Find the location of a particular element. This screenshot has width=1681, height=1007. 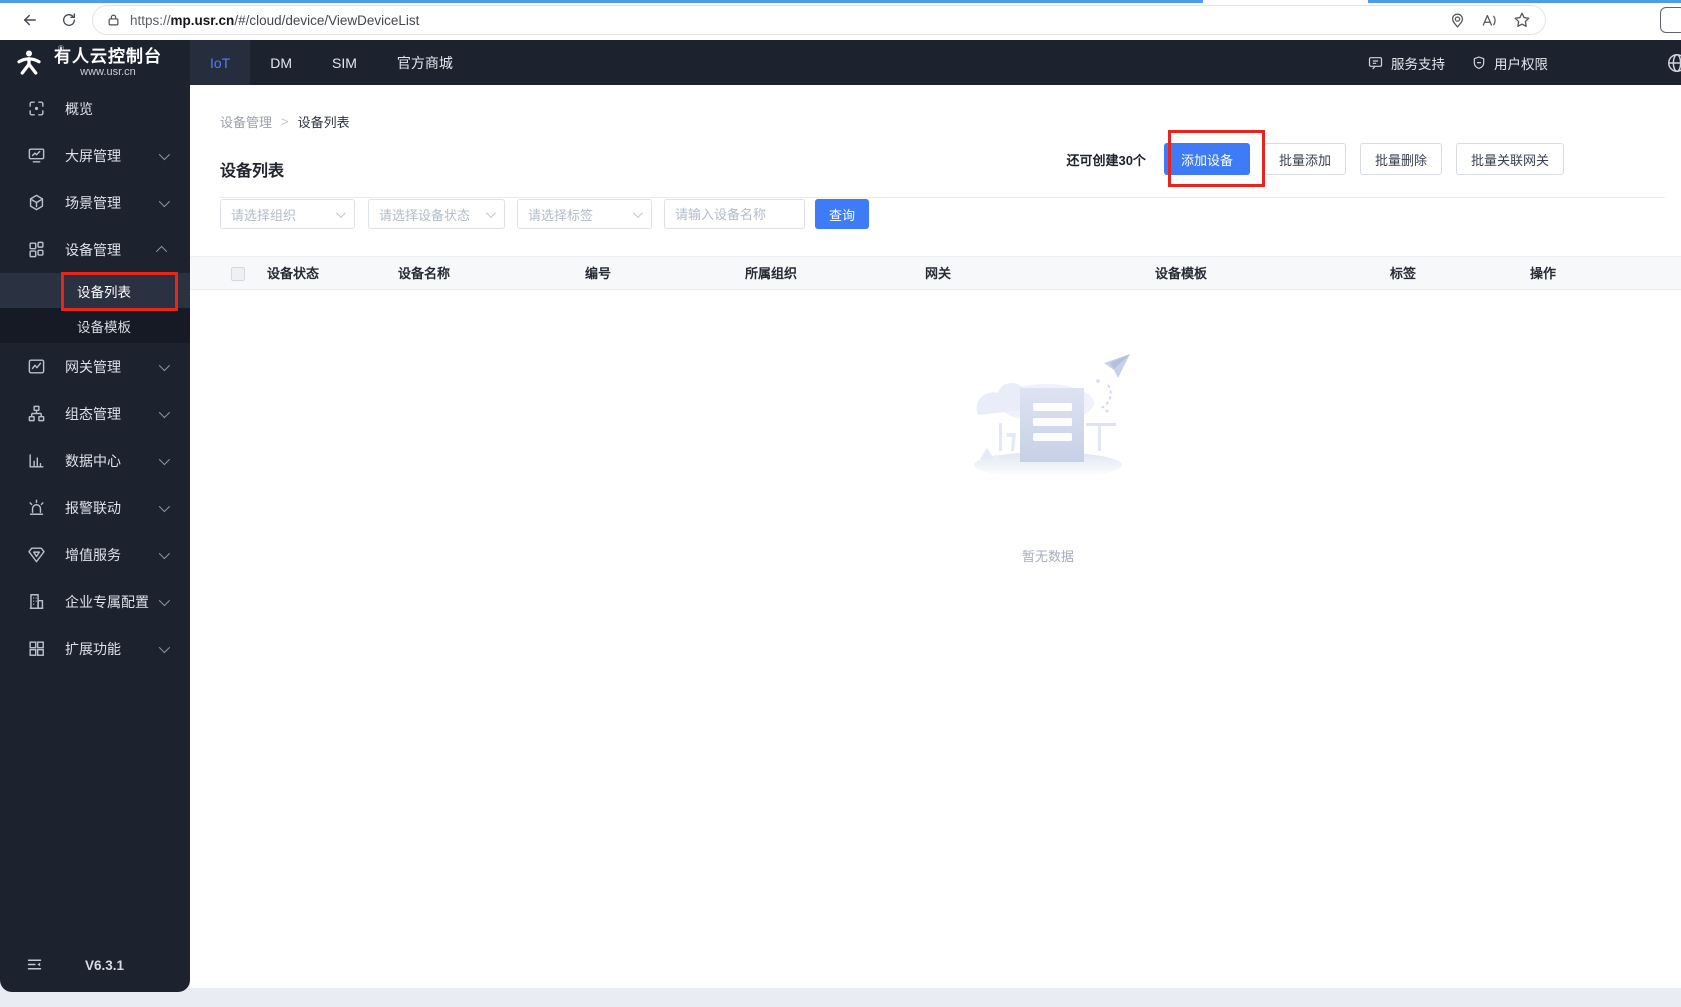

sidebar-item-scene-mgmt: 场景管理 is located at coordinates (95, 202).